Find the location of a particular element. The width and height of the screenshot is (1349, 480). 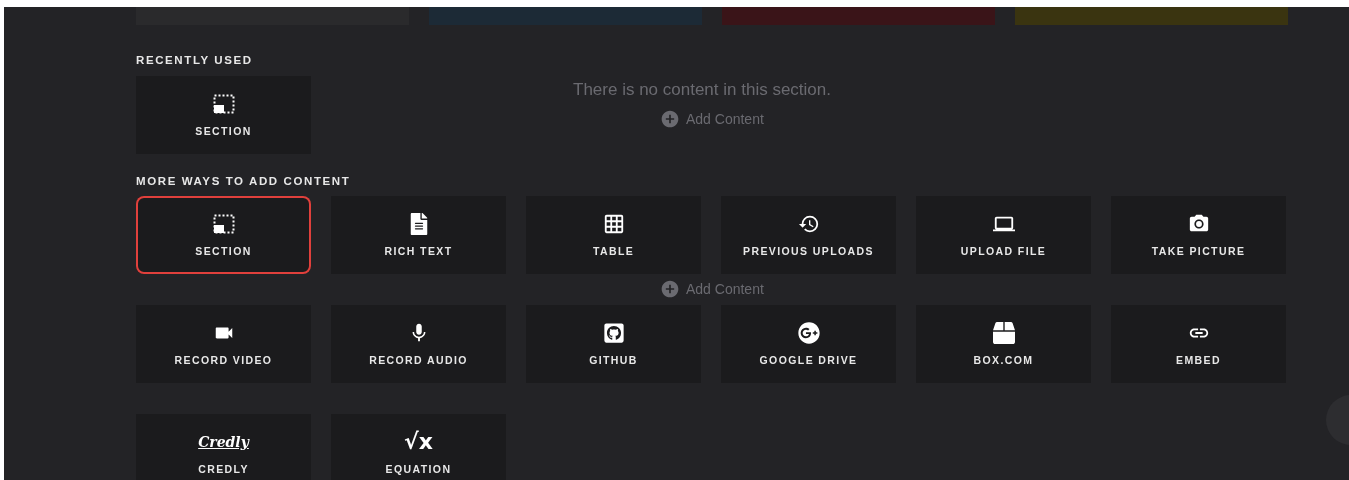

content-type-tile: RECORD AUDIO is located at coordinates (418, 344).